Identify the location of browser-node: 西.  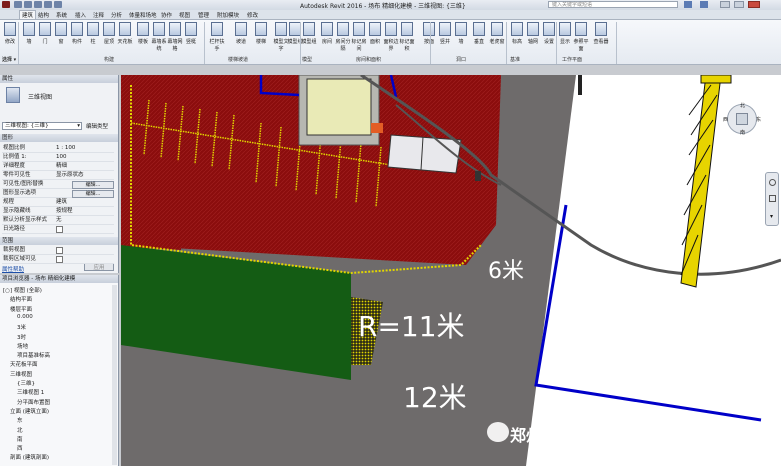
(20, 448).